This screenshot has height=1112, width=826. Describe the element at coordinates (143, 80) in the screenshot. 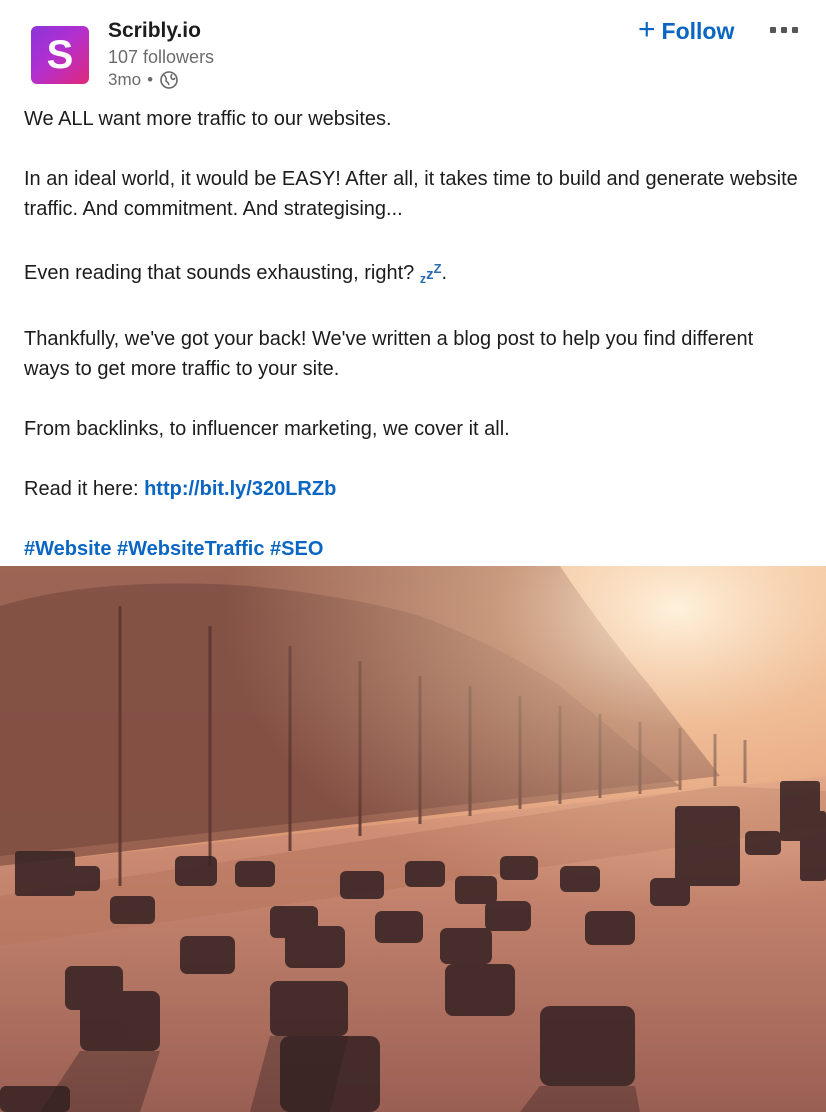

I see `post-meta: 3mo •` at that location.